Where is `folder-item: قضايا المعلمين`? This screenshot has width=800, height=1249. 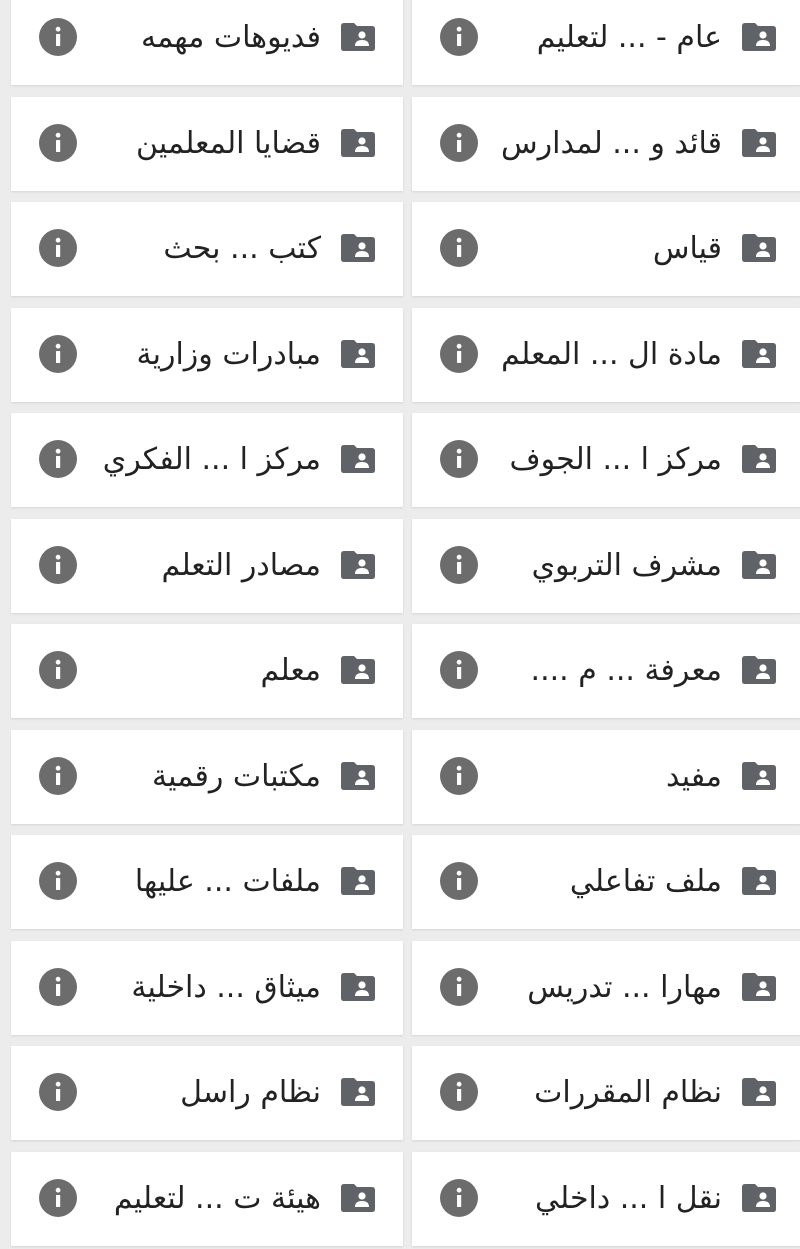 folder-item: قضايا المعلمين is located at coordinates (207, 144).